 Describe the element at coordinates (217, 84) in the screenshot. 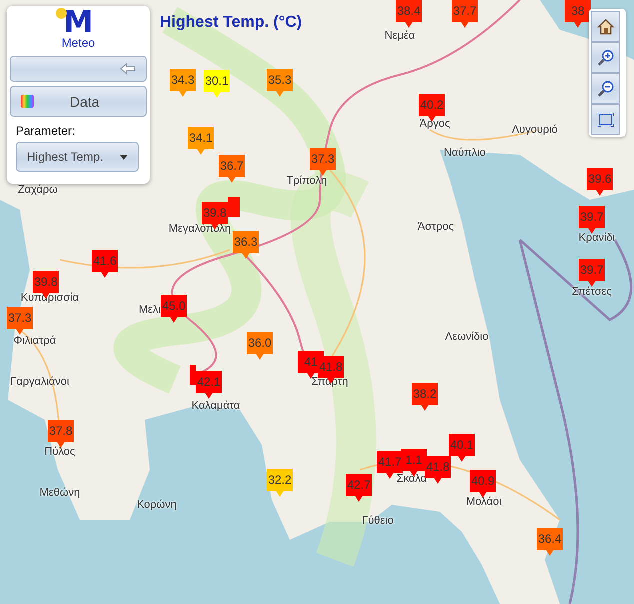

I see `temperature-marker: 30.1` at that location.